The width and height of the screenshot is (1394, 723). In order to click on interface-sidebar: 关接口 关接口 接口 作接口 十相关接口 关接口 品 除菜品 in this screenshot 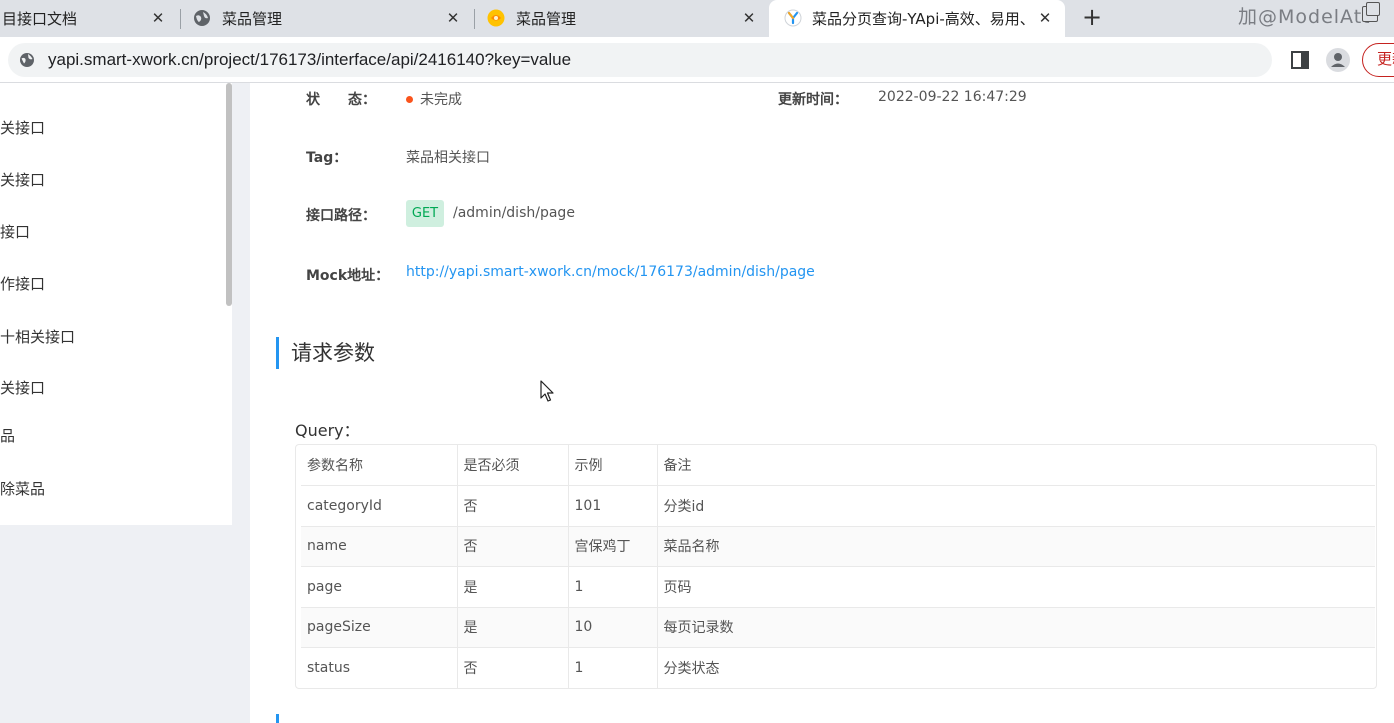, I will do `click(116, 304)`.